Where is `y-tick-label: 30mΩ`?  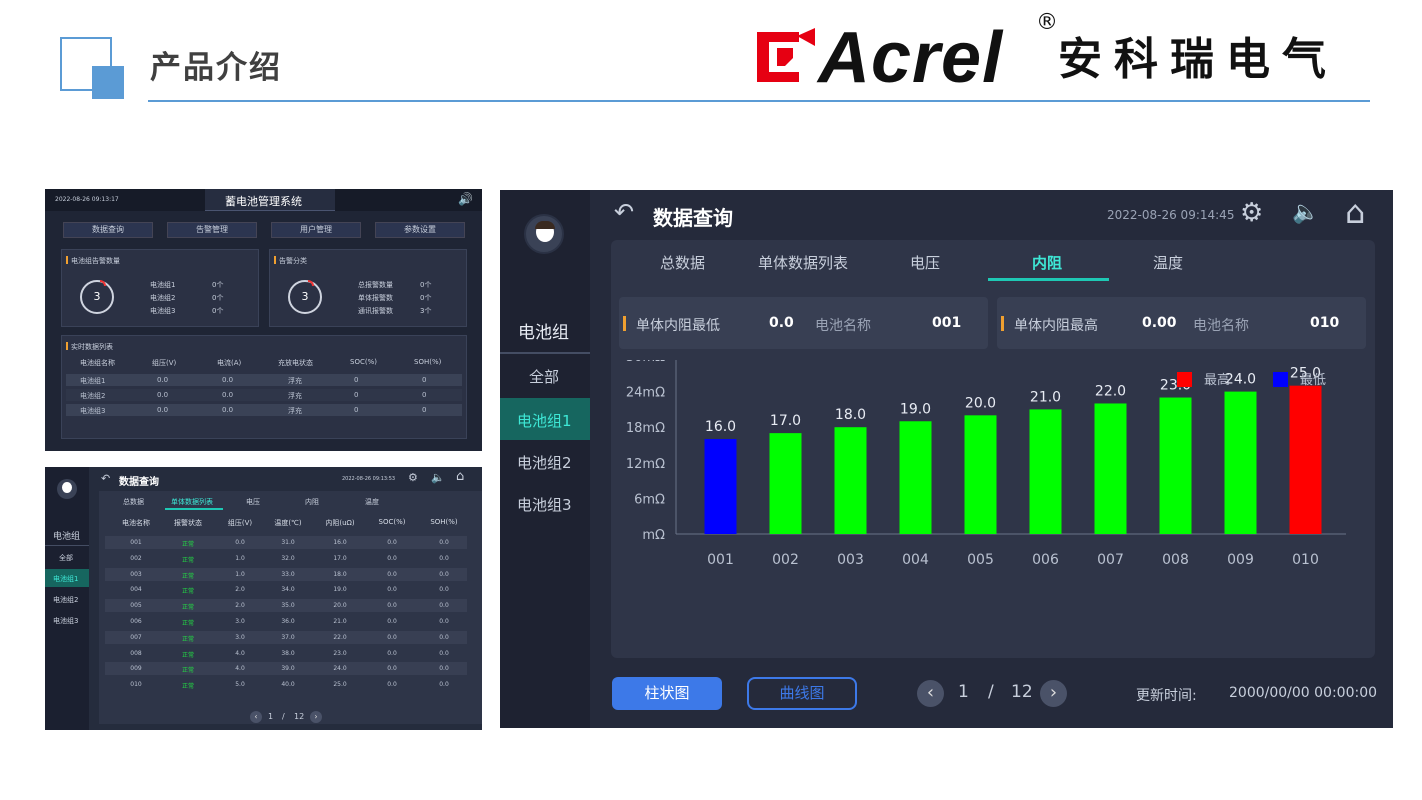 y-tick-label: 30mΩ is located at coordinates (645, 362).